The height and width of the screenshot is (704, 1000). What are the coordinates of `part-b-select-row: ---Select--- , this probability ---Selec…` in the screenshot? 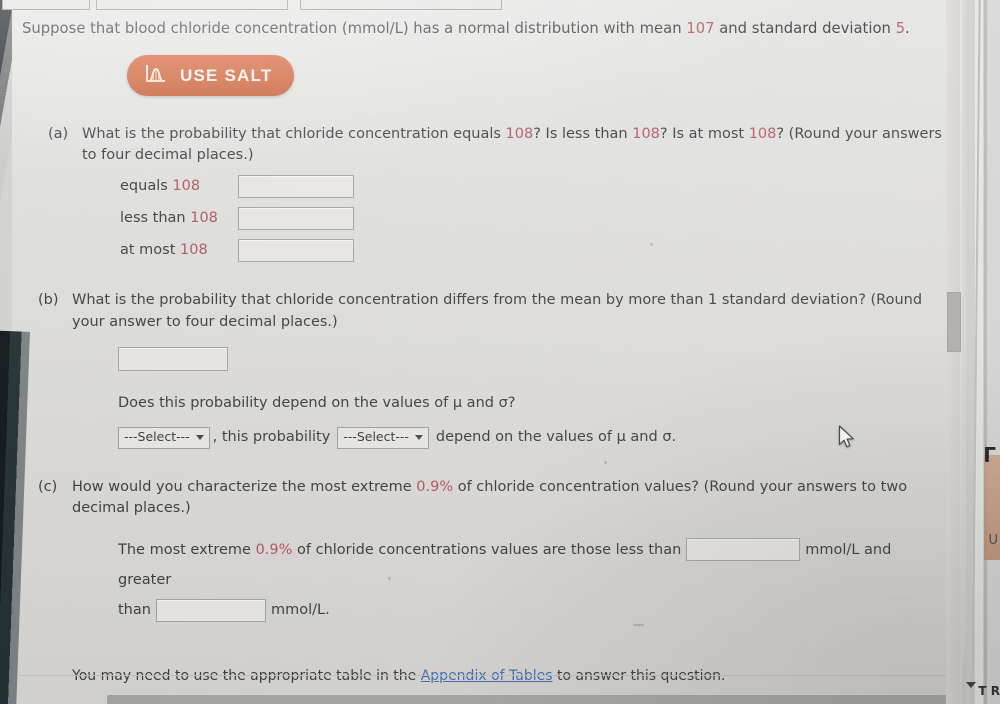 It's located at (533, 437).